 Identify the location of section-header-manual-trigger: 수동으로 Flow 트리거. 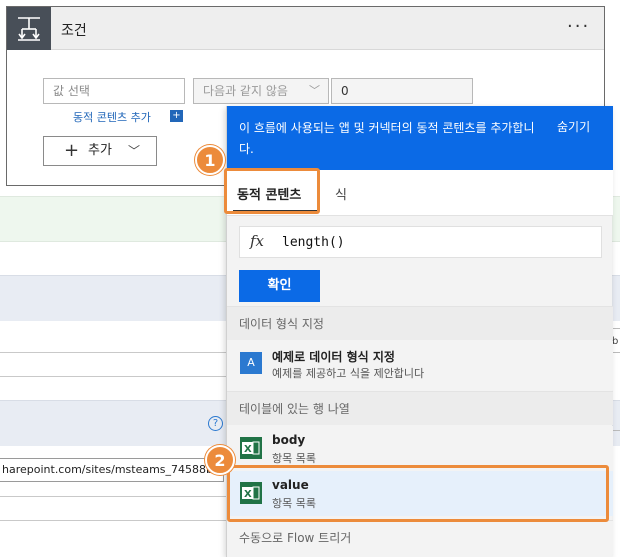
(420, 537).